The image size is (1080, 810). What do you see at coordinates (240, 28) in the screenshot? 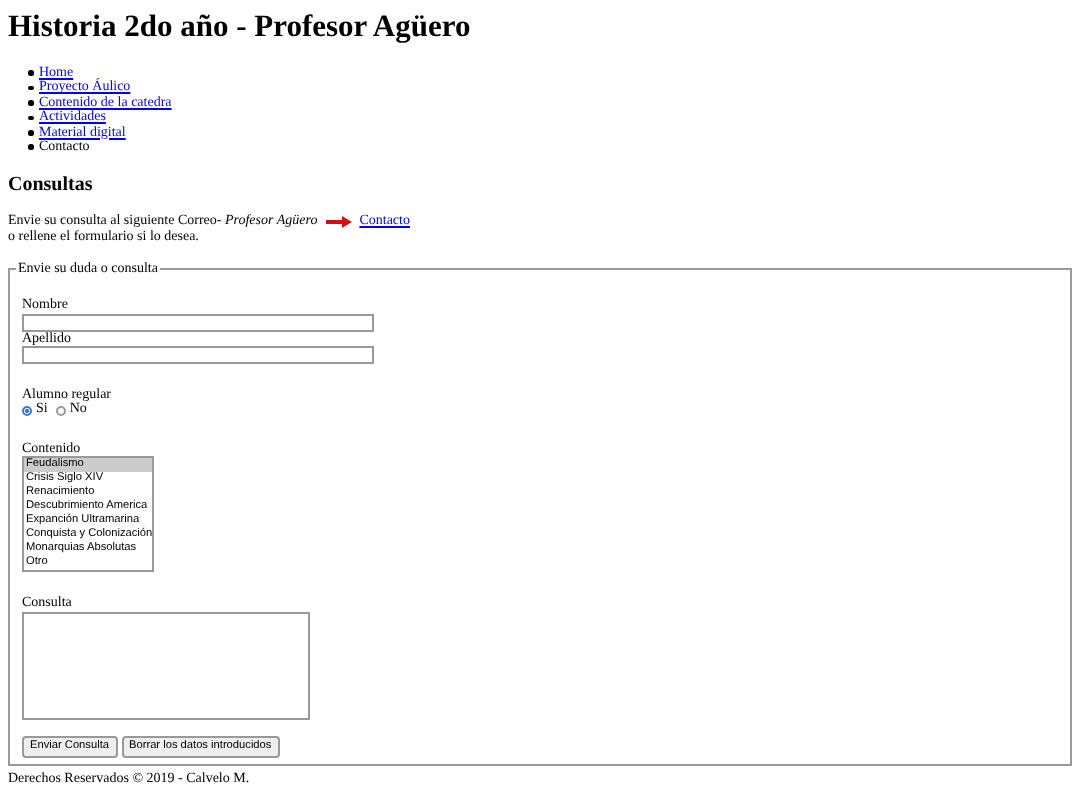
I see `page-title: Historia 2do año - Profesor Agüero` at bounding box center [240, 28].